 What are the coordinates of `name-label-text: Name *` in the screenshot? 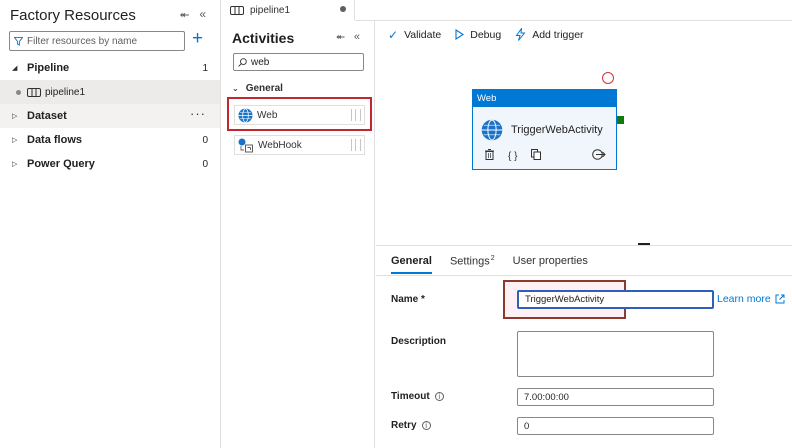 It's located at (408, 299).